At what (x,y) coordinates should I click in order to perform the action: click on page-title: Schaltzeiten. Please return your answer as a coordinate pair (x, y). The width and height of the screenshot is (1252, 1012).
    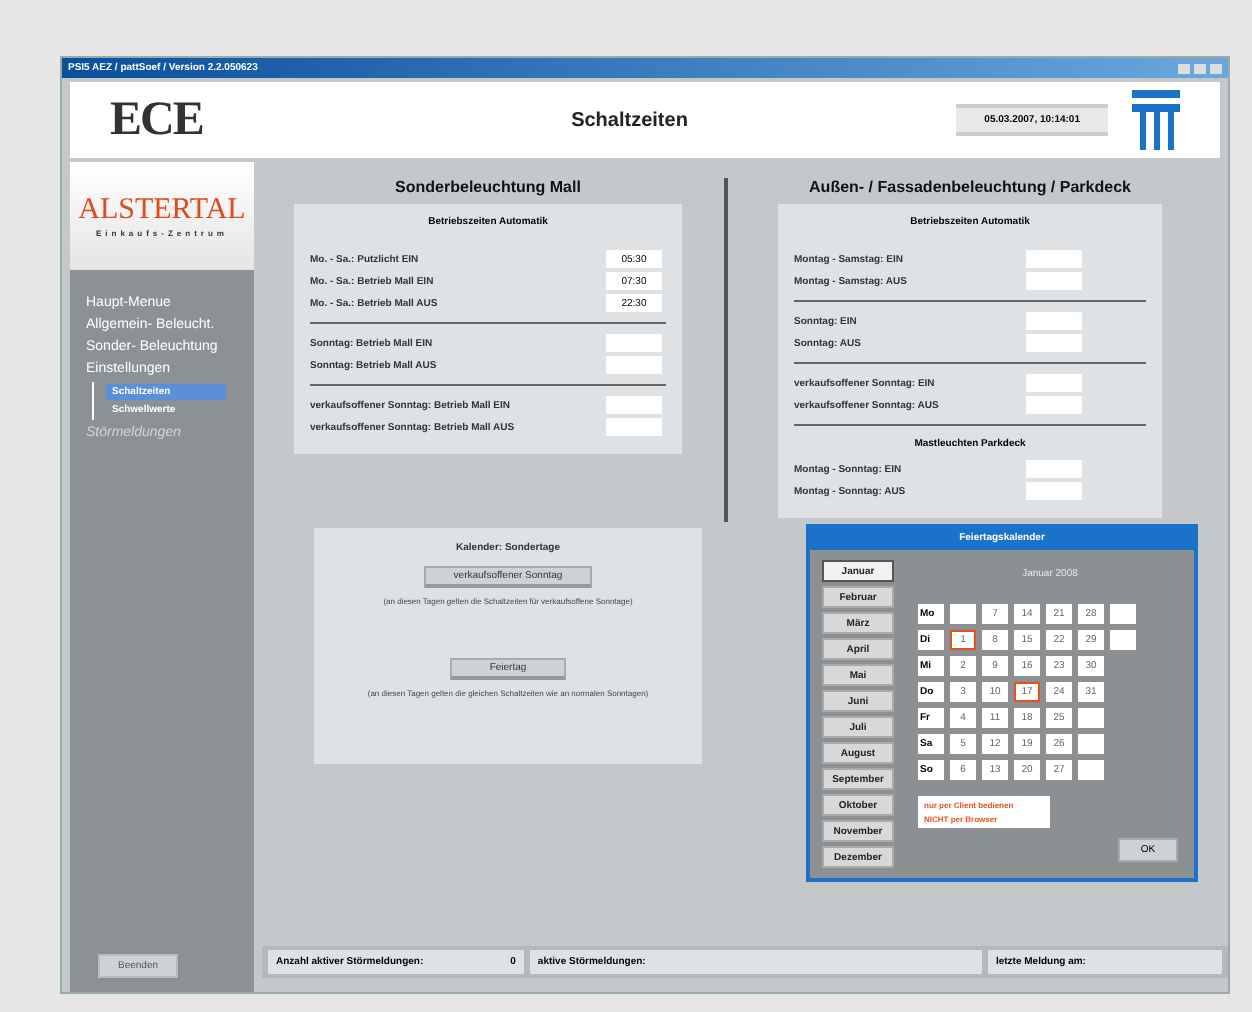
    Looking at the image, I should click on (629, 120).